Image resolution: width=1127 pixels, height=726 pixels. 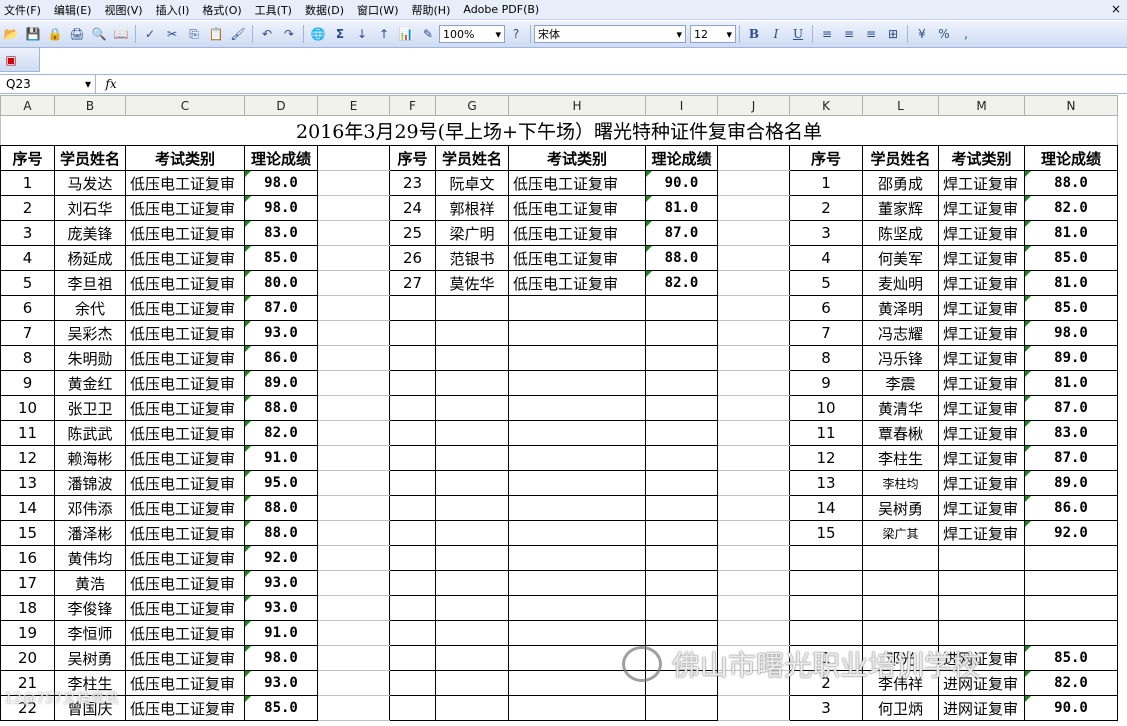 What do you see at coordinates (281, 633) in the screenshot?
I see `score-cell: 91.0` at bounding box center [281, 633].